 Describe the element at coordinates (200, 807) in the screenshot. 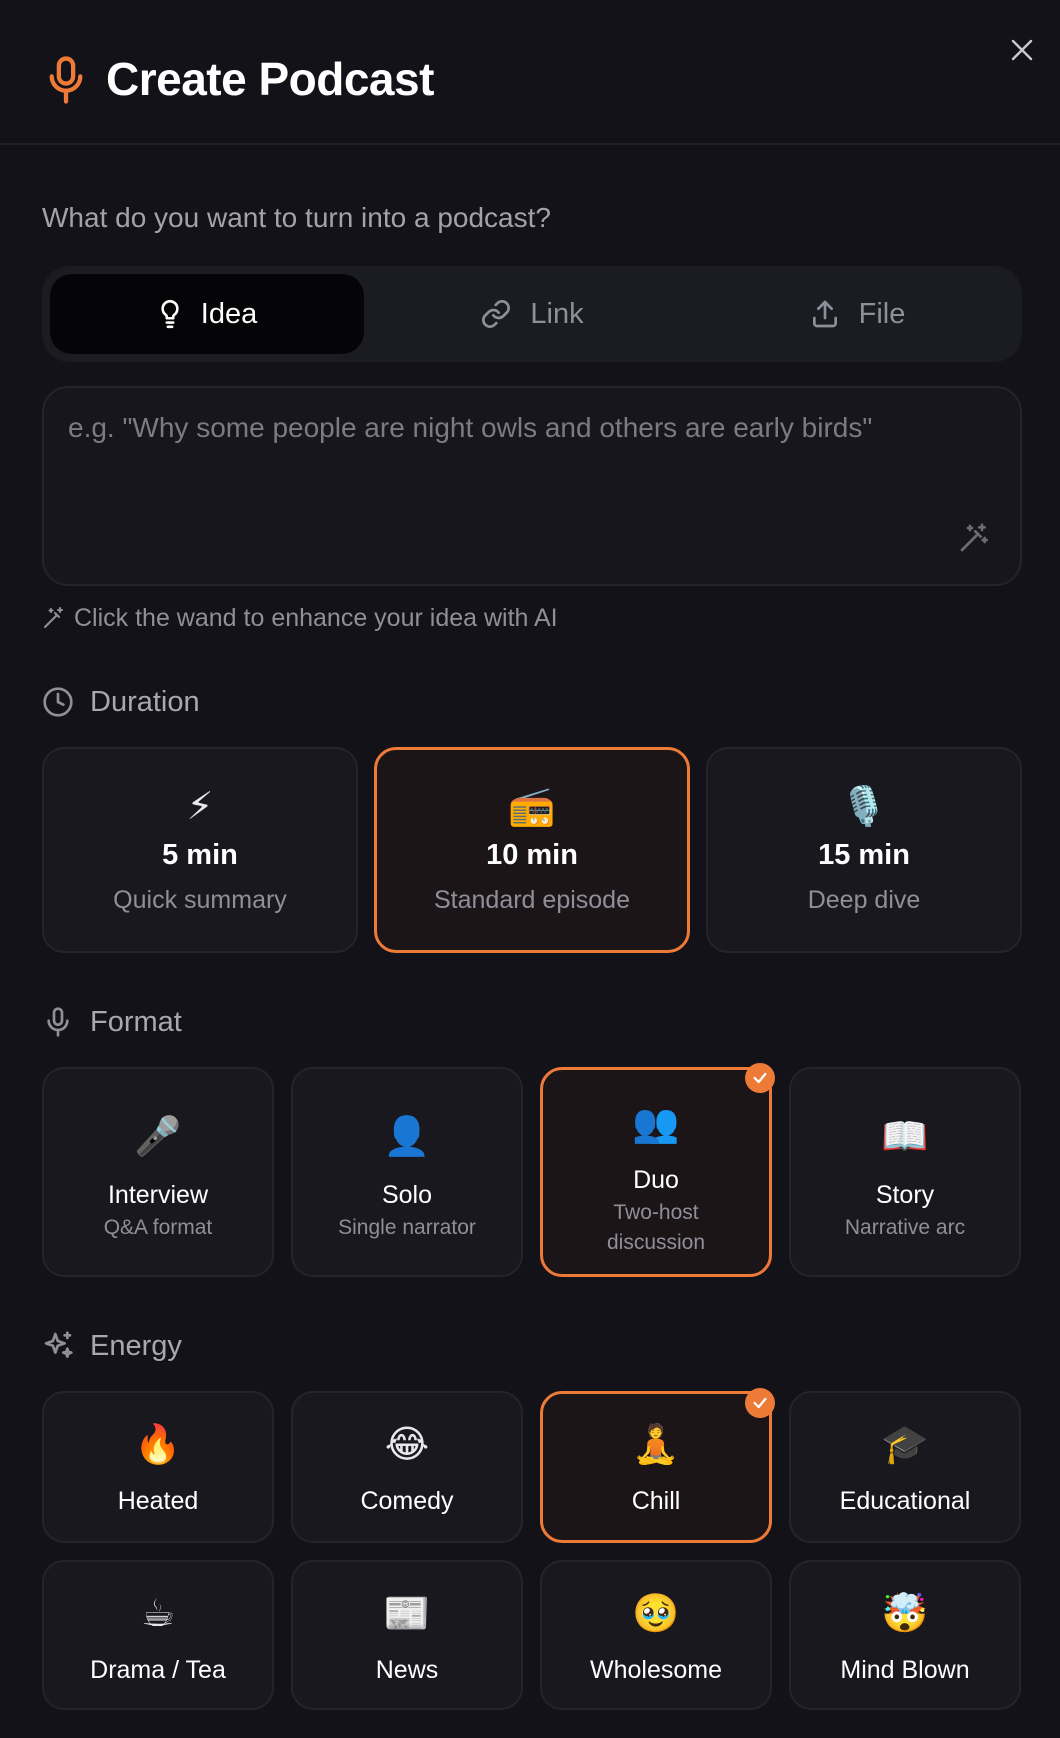

I see `lightning-icon: ⚡` at that location.